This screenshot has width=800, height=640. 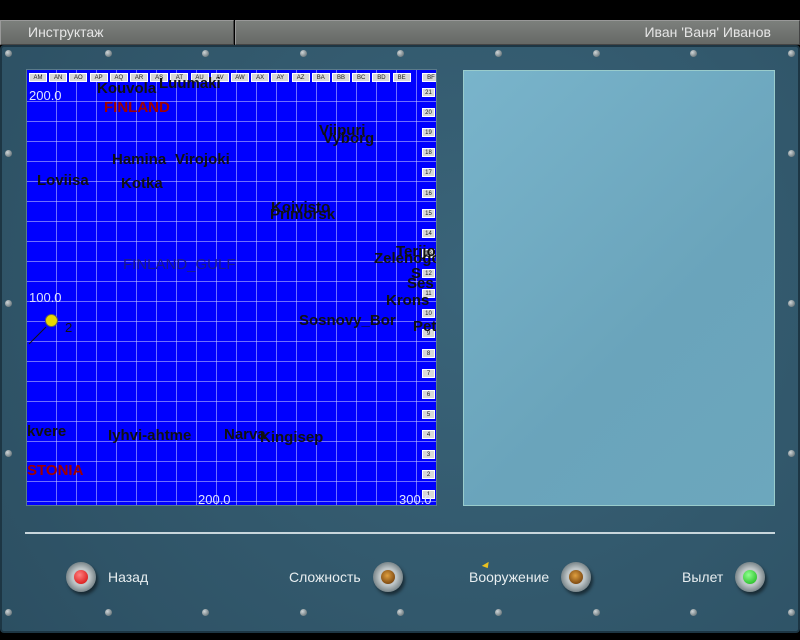 I want to click on row-header: 3, so click(x=428, y=454).